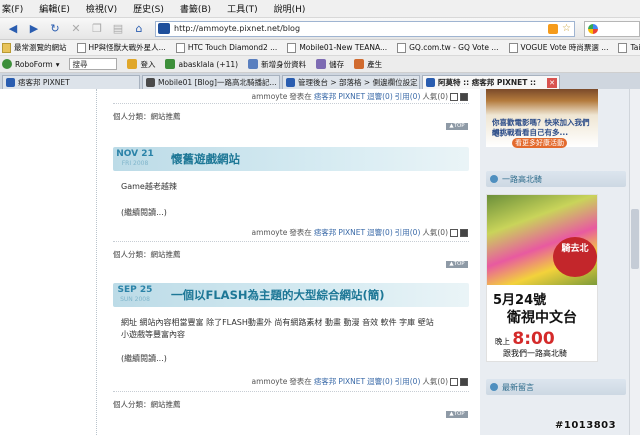  What do you see at coordinates (93, 64) in the screenshot?
I see `roboform-search-input: 搜尋` at bounding box center [93, 64].